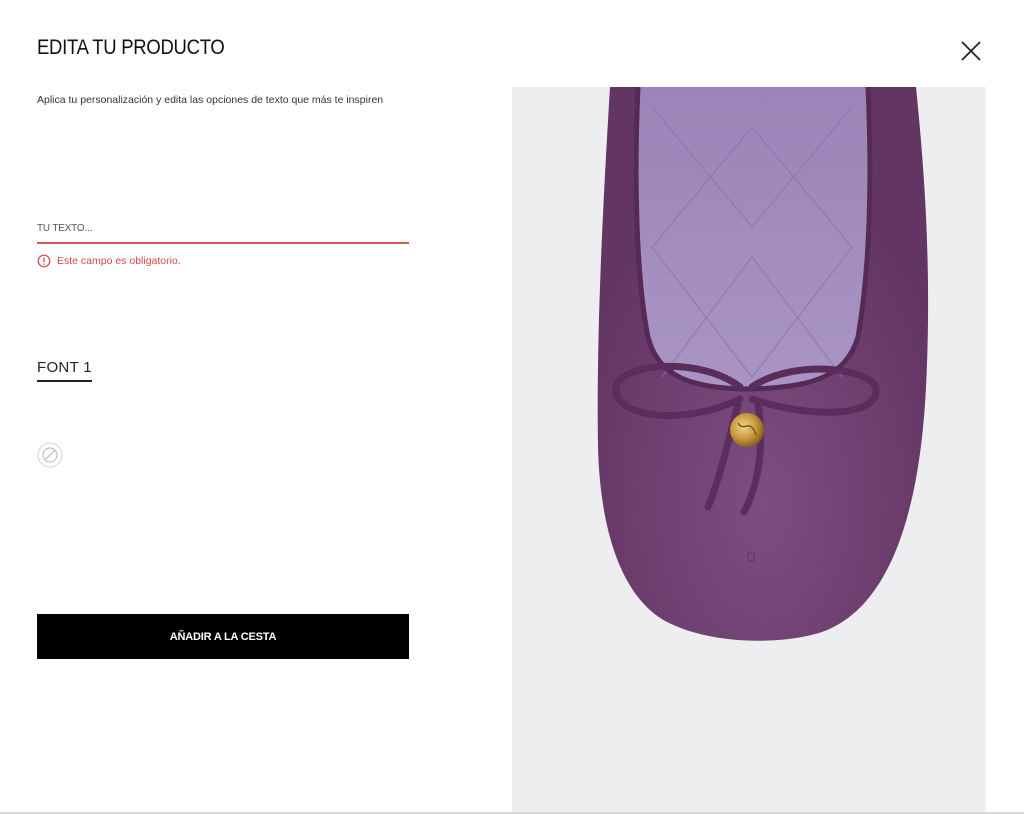 The image size is (1024, 814). I want to click on page-title: EDITA TU PRODUCTO, so click(131, 47).